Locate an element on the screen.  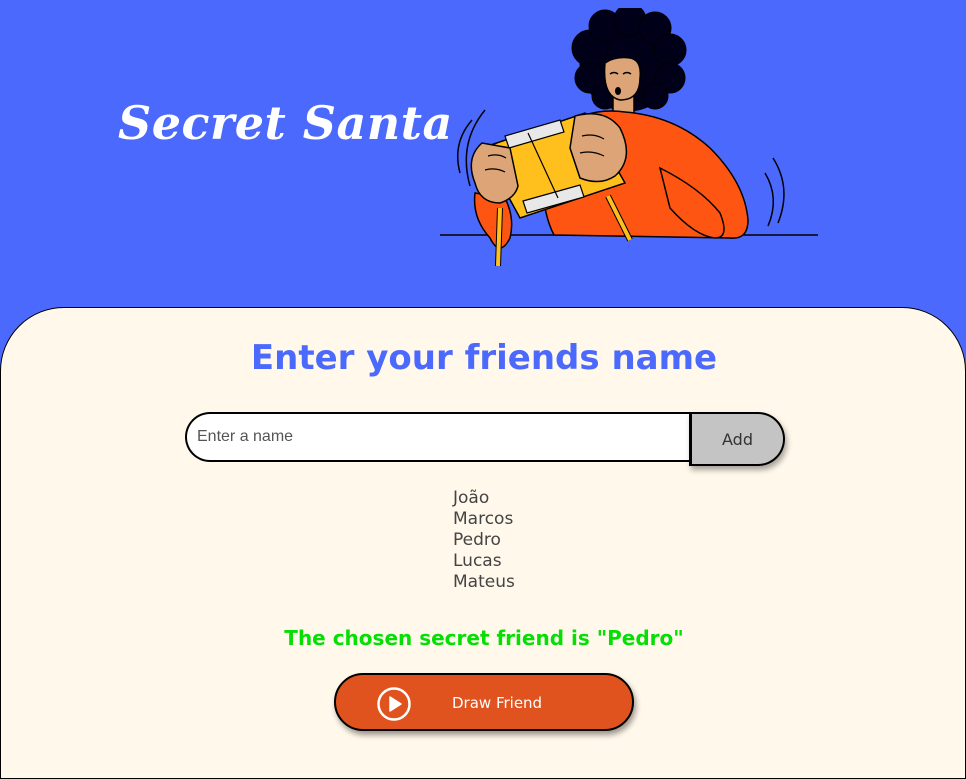
list-item: Mateus is located at coordinates (484, 582).